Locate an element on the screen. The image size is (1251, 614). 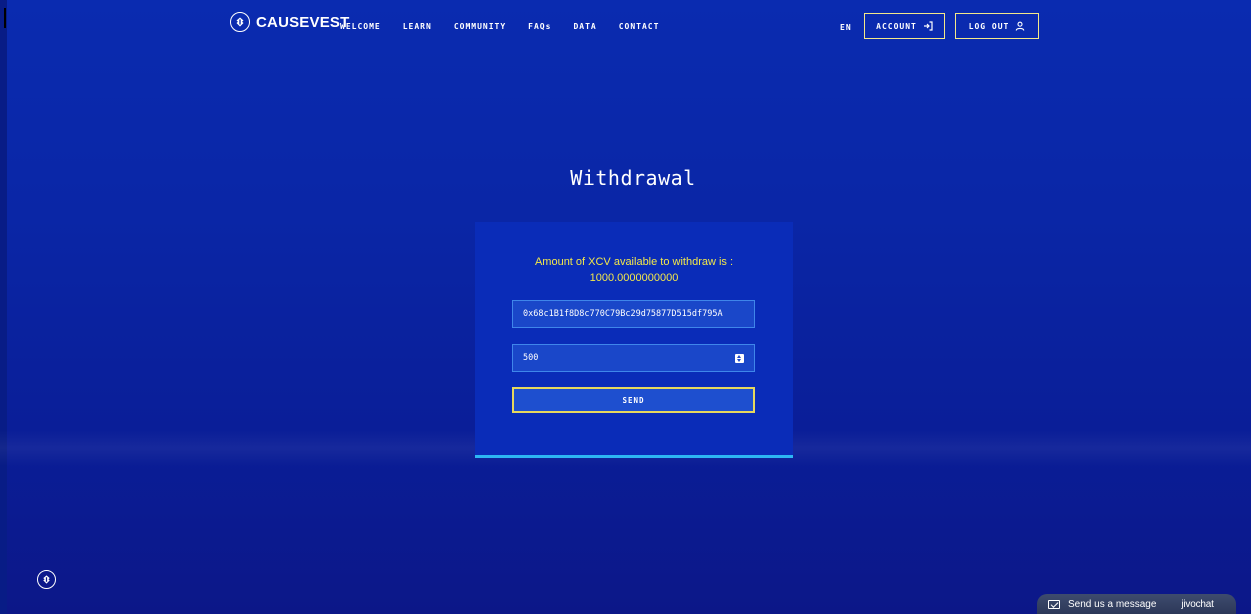
nav-link-community: COMMUNITY is located at coordinates (480, 26).